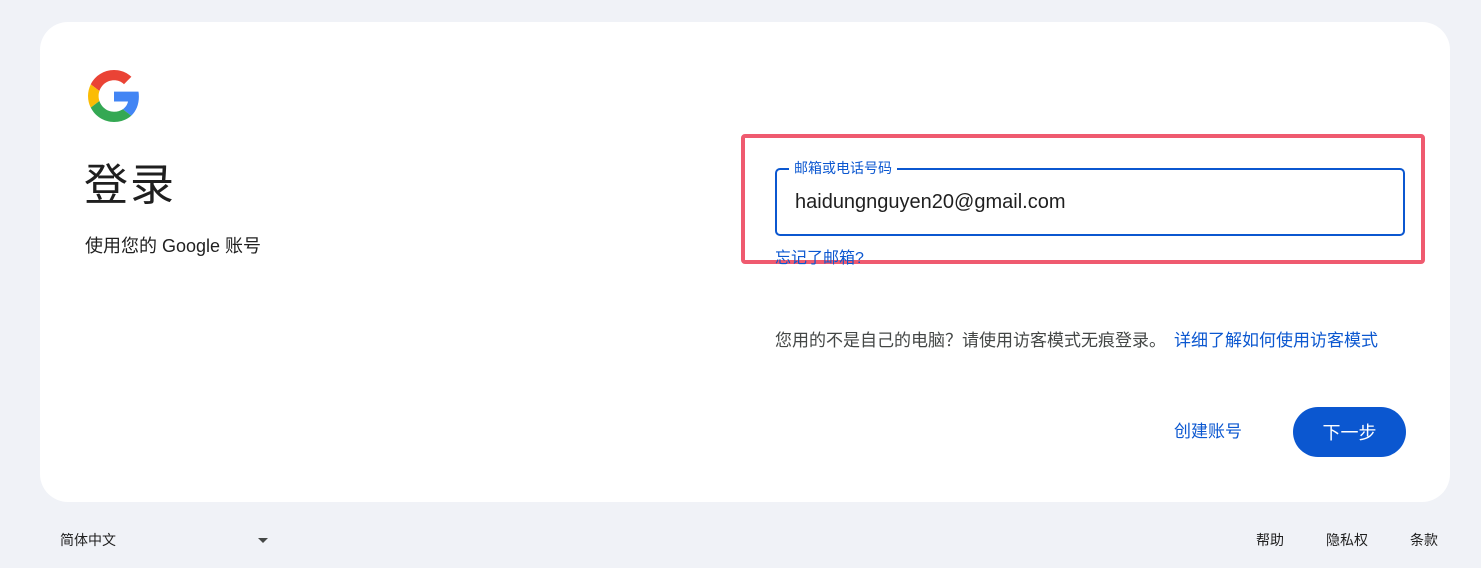  Describe the element at coordinates (1347, 540) in the screenshot. I see `footer-link-privacy: 隐私权` at that location.